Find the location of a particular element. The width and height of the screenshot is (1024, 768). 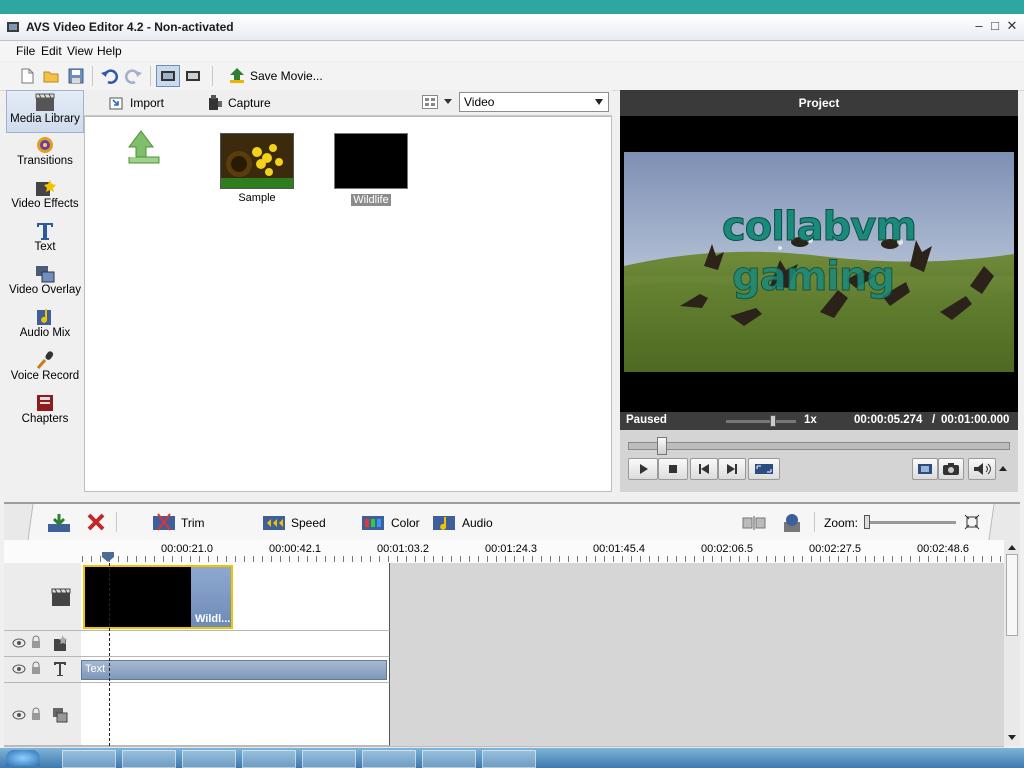

media-item-wildlife: Wildlife is located at coordinates (371, 169).